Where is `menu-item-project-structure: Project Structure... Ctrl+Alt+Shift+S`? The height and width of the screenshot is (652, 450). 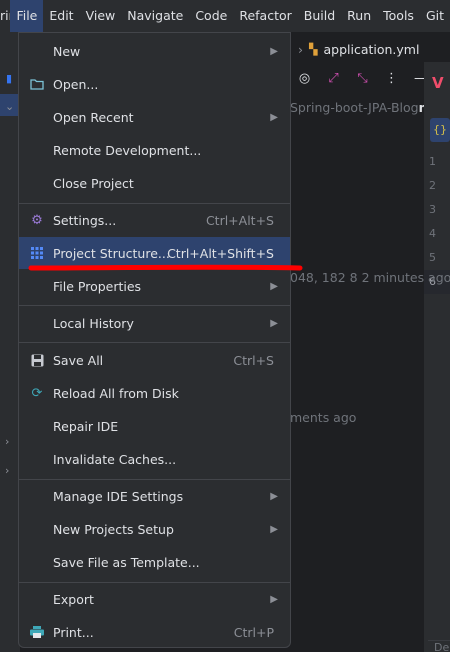 menu-item-project-structure: Project Structure... Ctrl+Alt+Shift+S is located at coordinates (154, 253).